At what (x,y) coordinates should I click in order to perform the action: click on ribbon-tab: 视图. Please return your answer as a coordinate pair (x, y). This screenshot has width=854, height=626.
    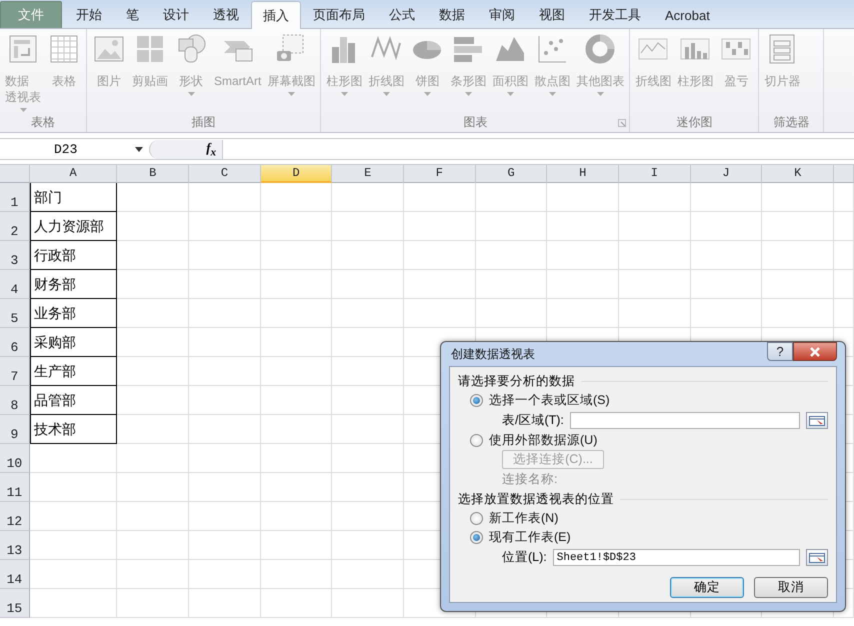
    Looking at the image, I should click on (552, 14).